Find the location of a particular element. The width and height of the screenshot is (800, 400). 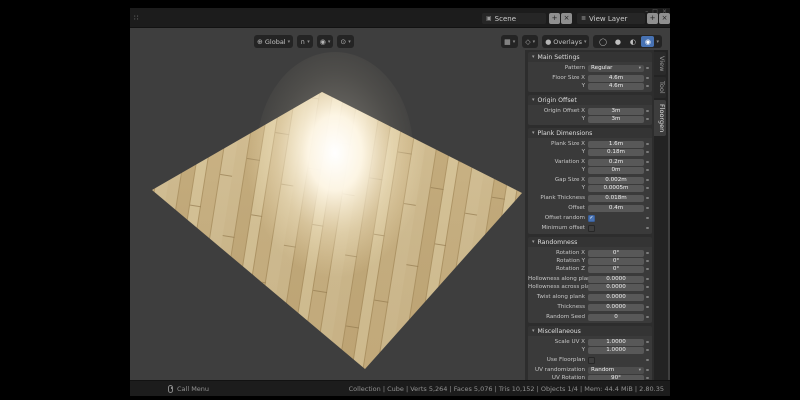

property-label: Scale UV X is located at coordinates (569, 342).